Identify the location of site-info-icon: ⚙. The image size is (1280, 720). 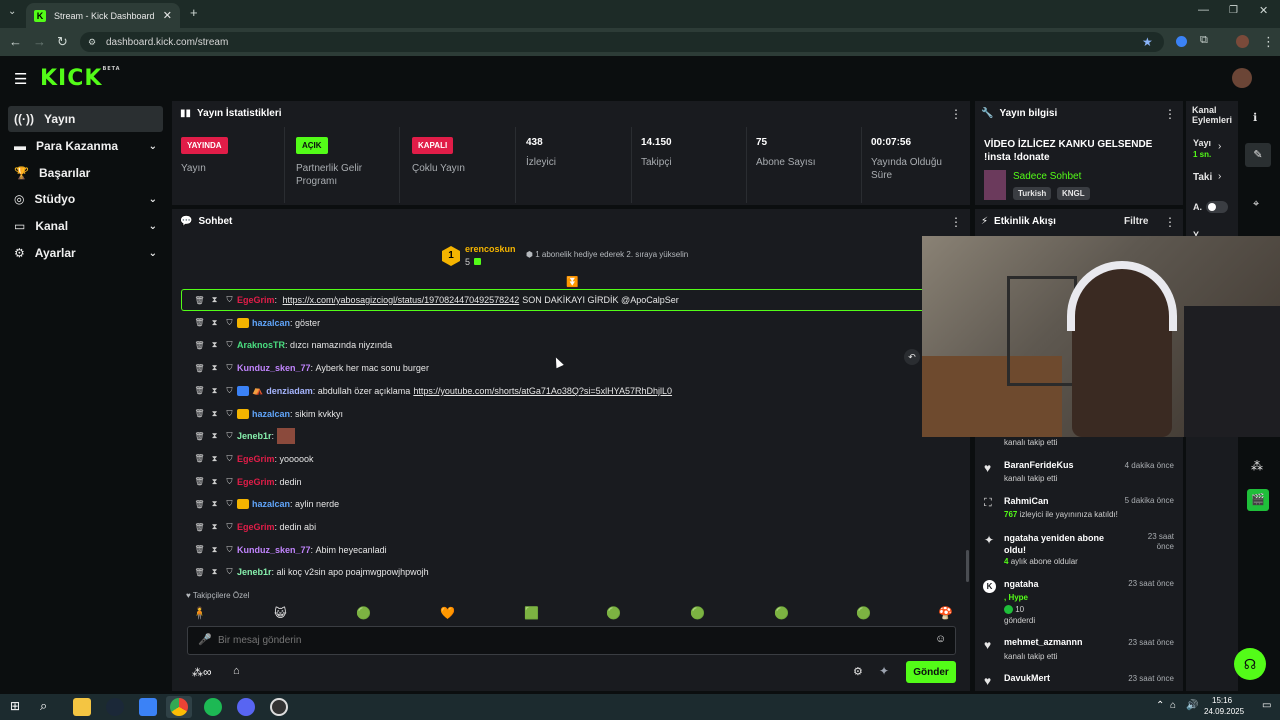
(92, 42).